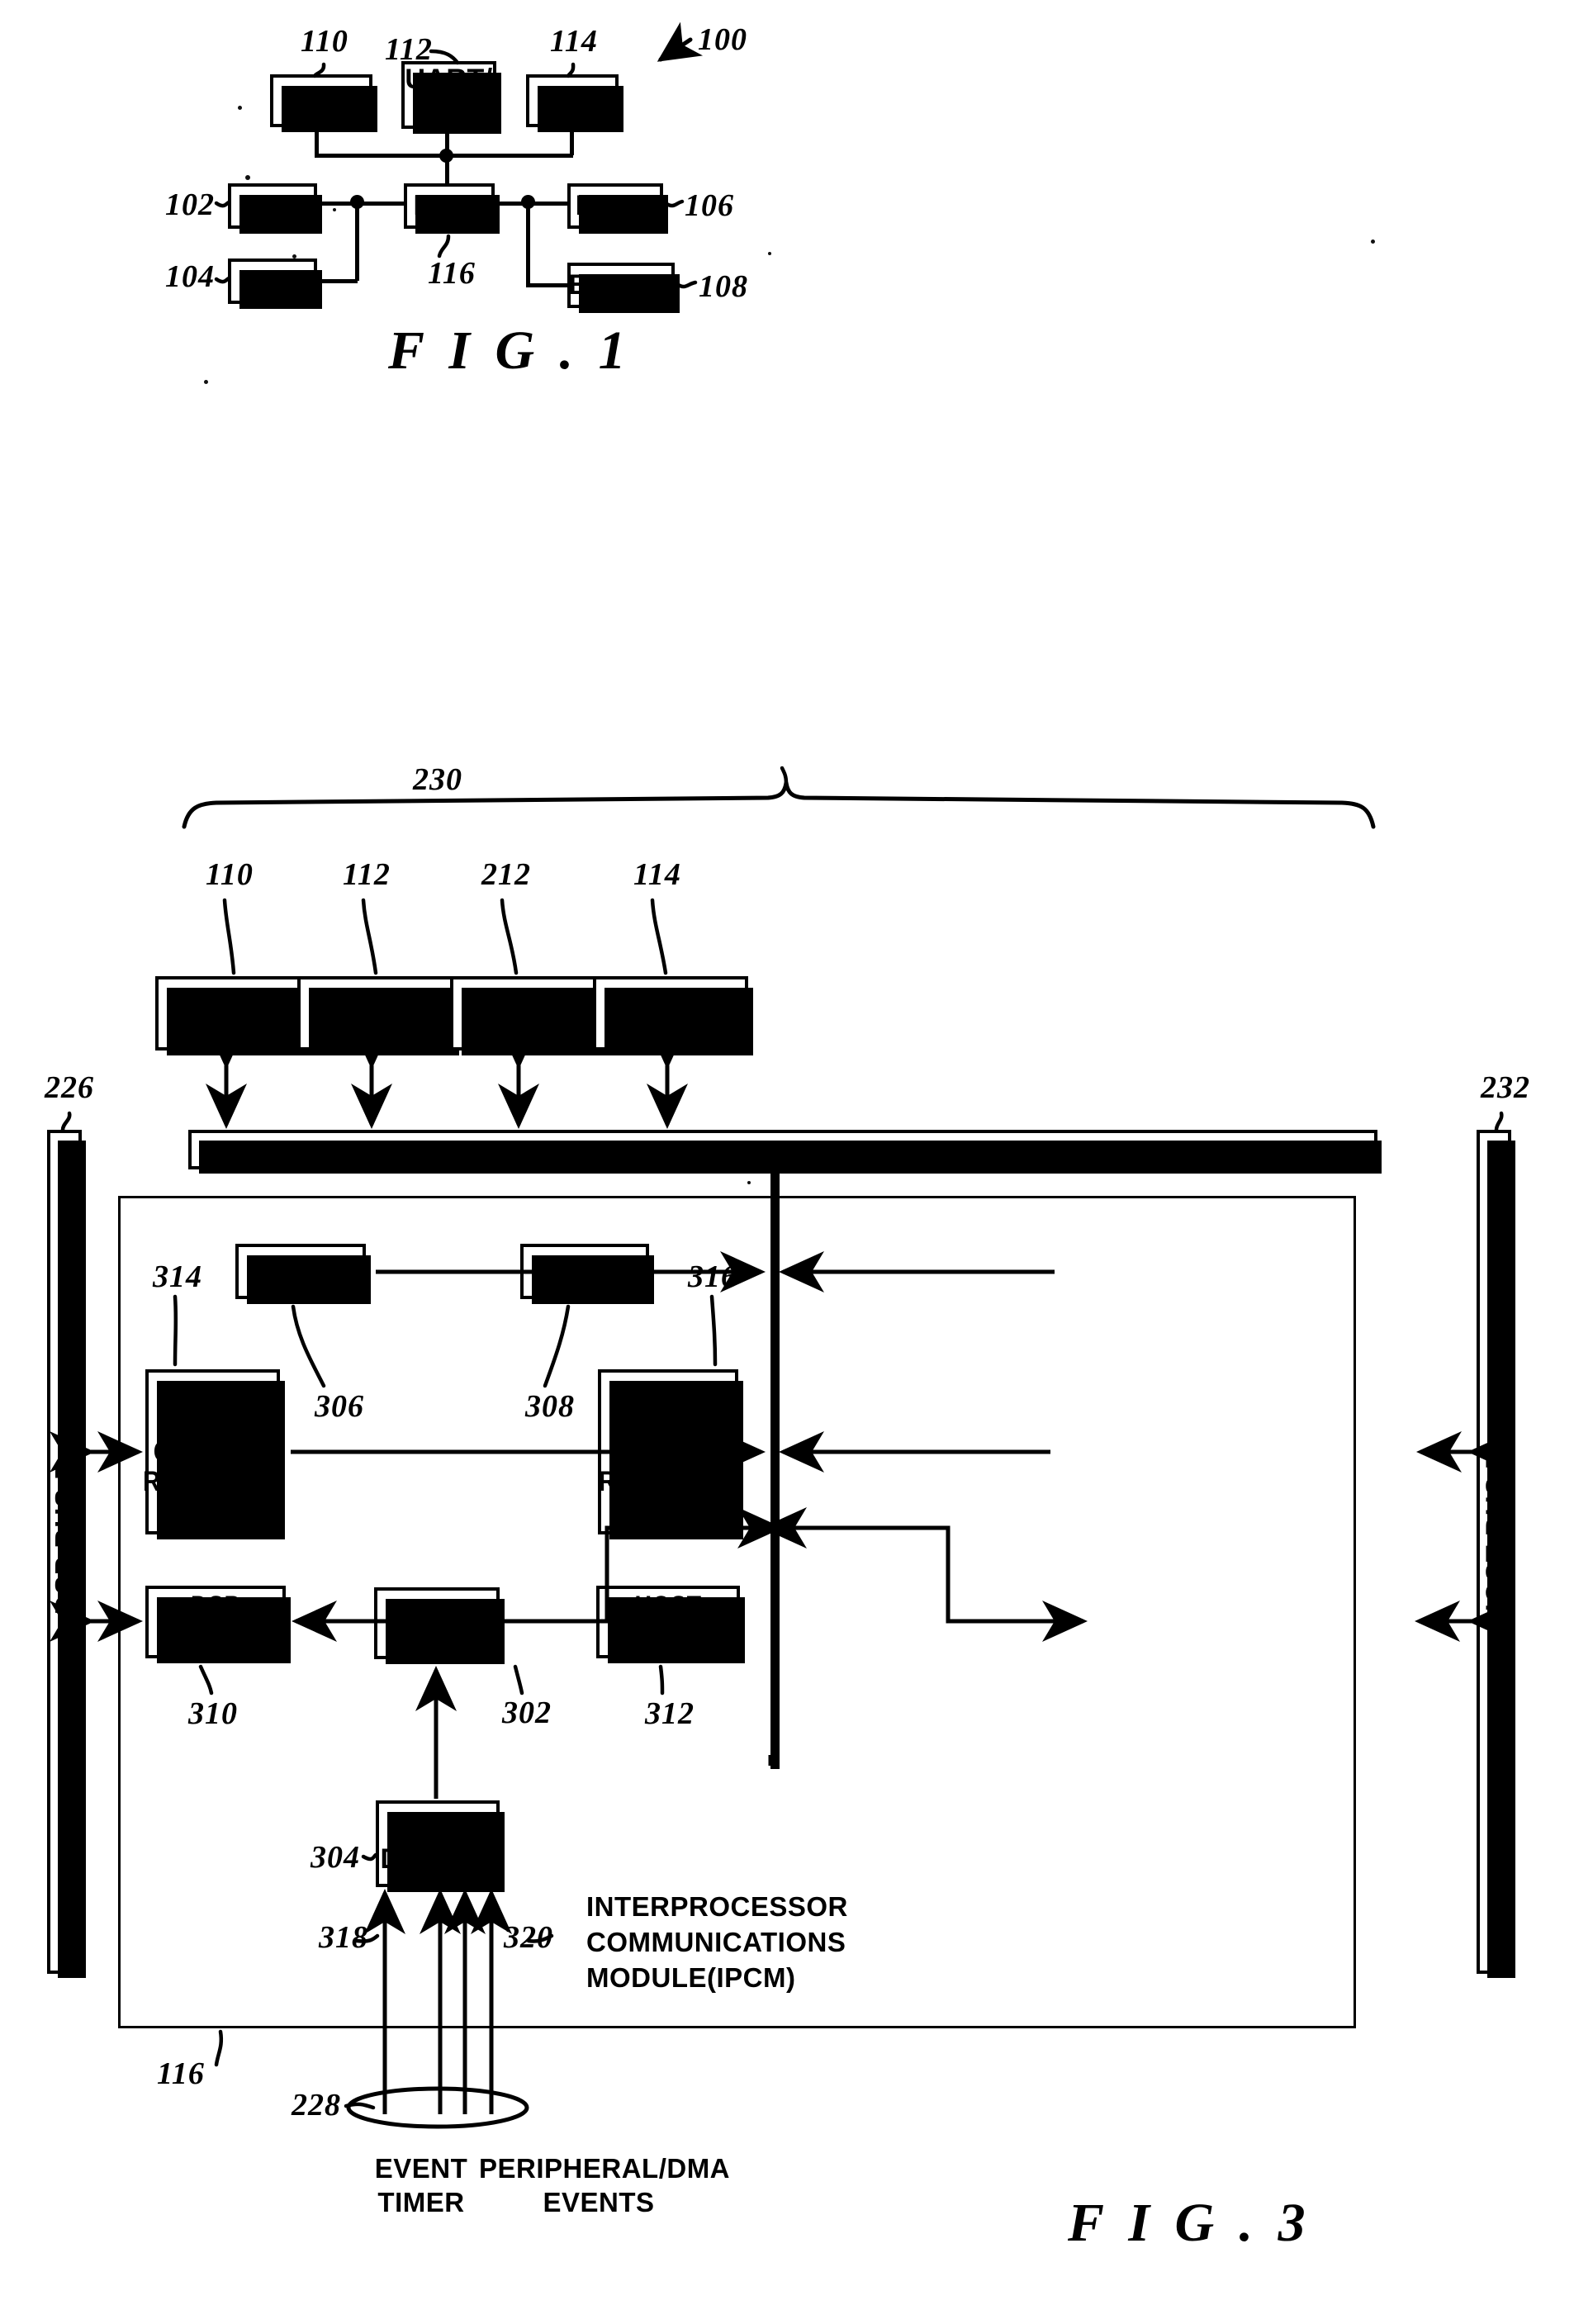 The height and width of the screenshot is (2324, 1574). Describe the element at coordinates (509, 156) in the screenshot. I see `wire-mmc-left` at that location.